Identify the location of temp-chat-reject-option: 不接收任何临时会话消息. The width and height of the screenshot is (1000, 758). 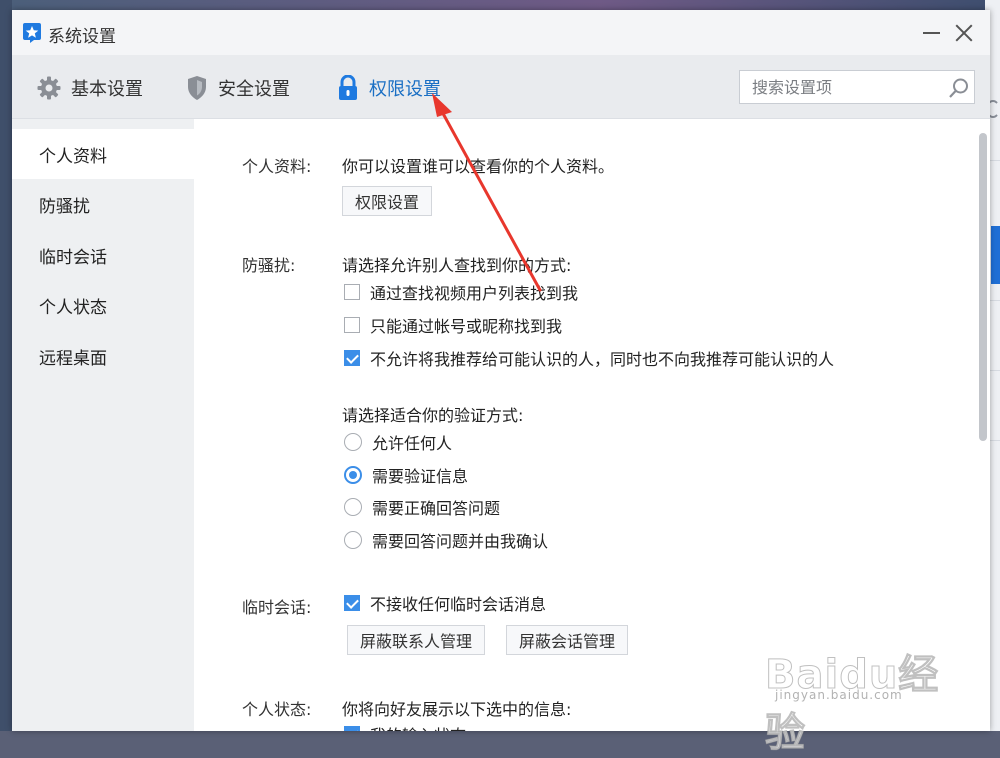
(445, 603).